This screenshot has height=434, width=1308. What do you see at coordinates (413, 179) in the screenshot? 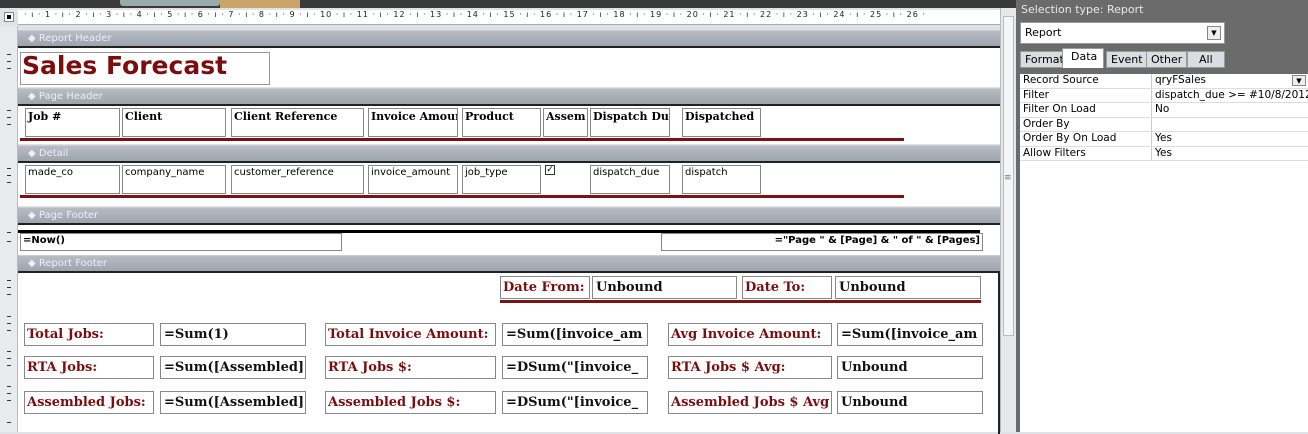
I see `field-invoice-amount: invoice_amount` at bounding box center [413, 179].